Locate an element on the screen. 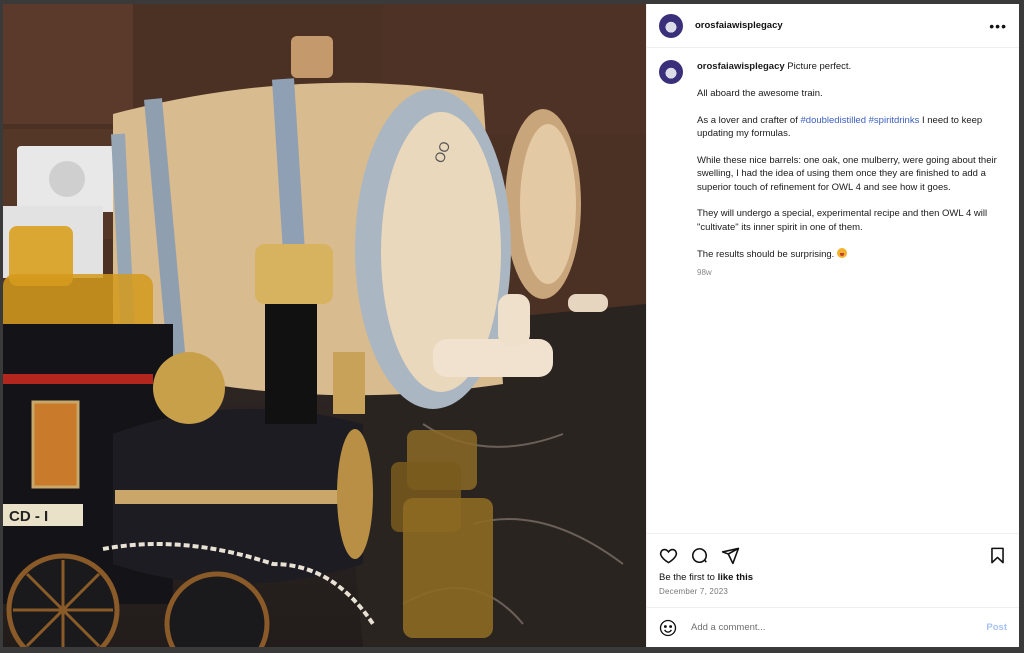 The width and height of the screenshot is (1024, 653). post-date: December 7, 2023 is located at coordinates (833, 591).